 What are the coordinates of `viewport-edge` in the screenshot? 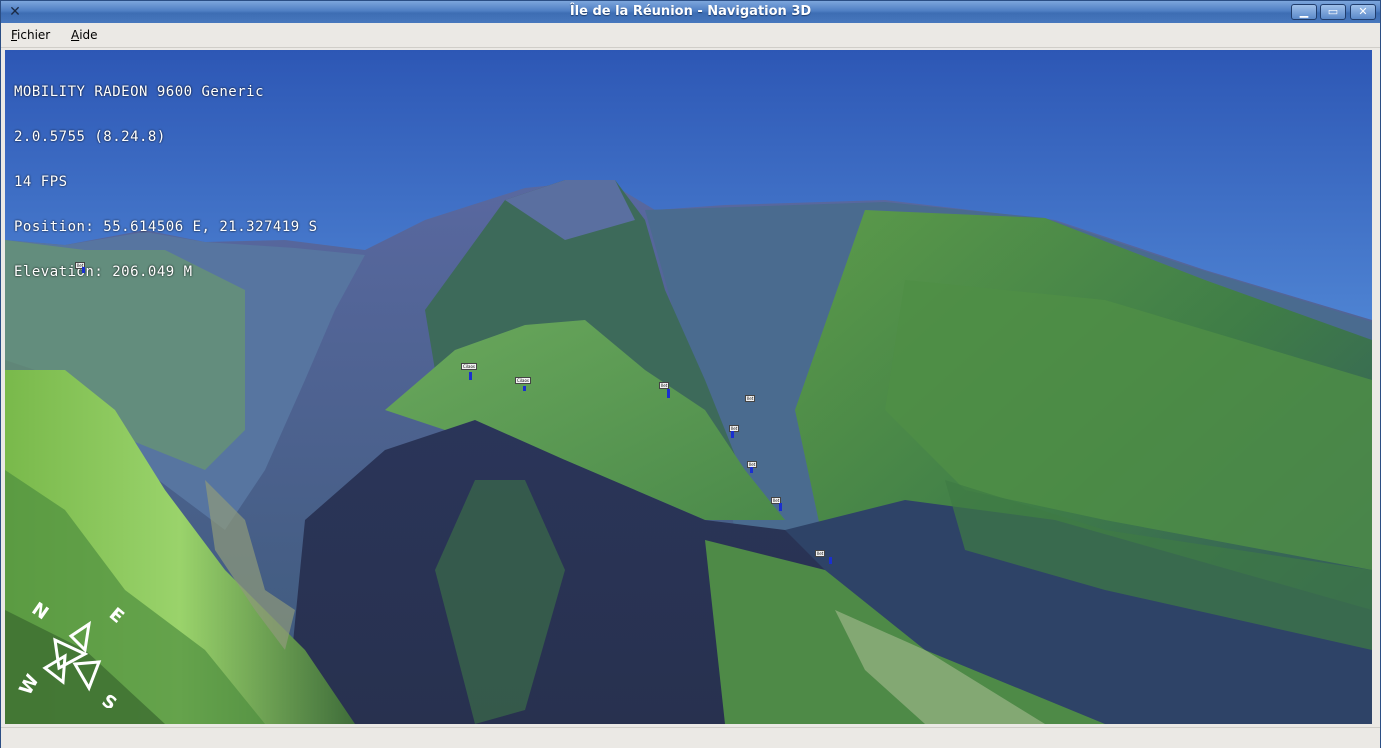 It's located at (1376, 387).